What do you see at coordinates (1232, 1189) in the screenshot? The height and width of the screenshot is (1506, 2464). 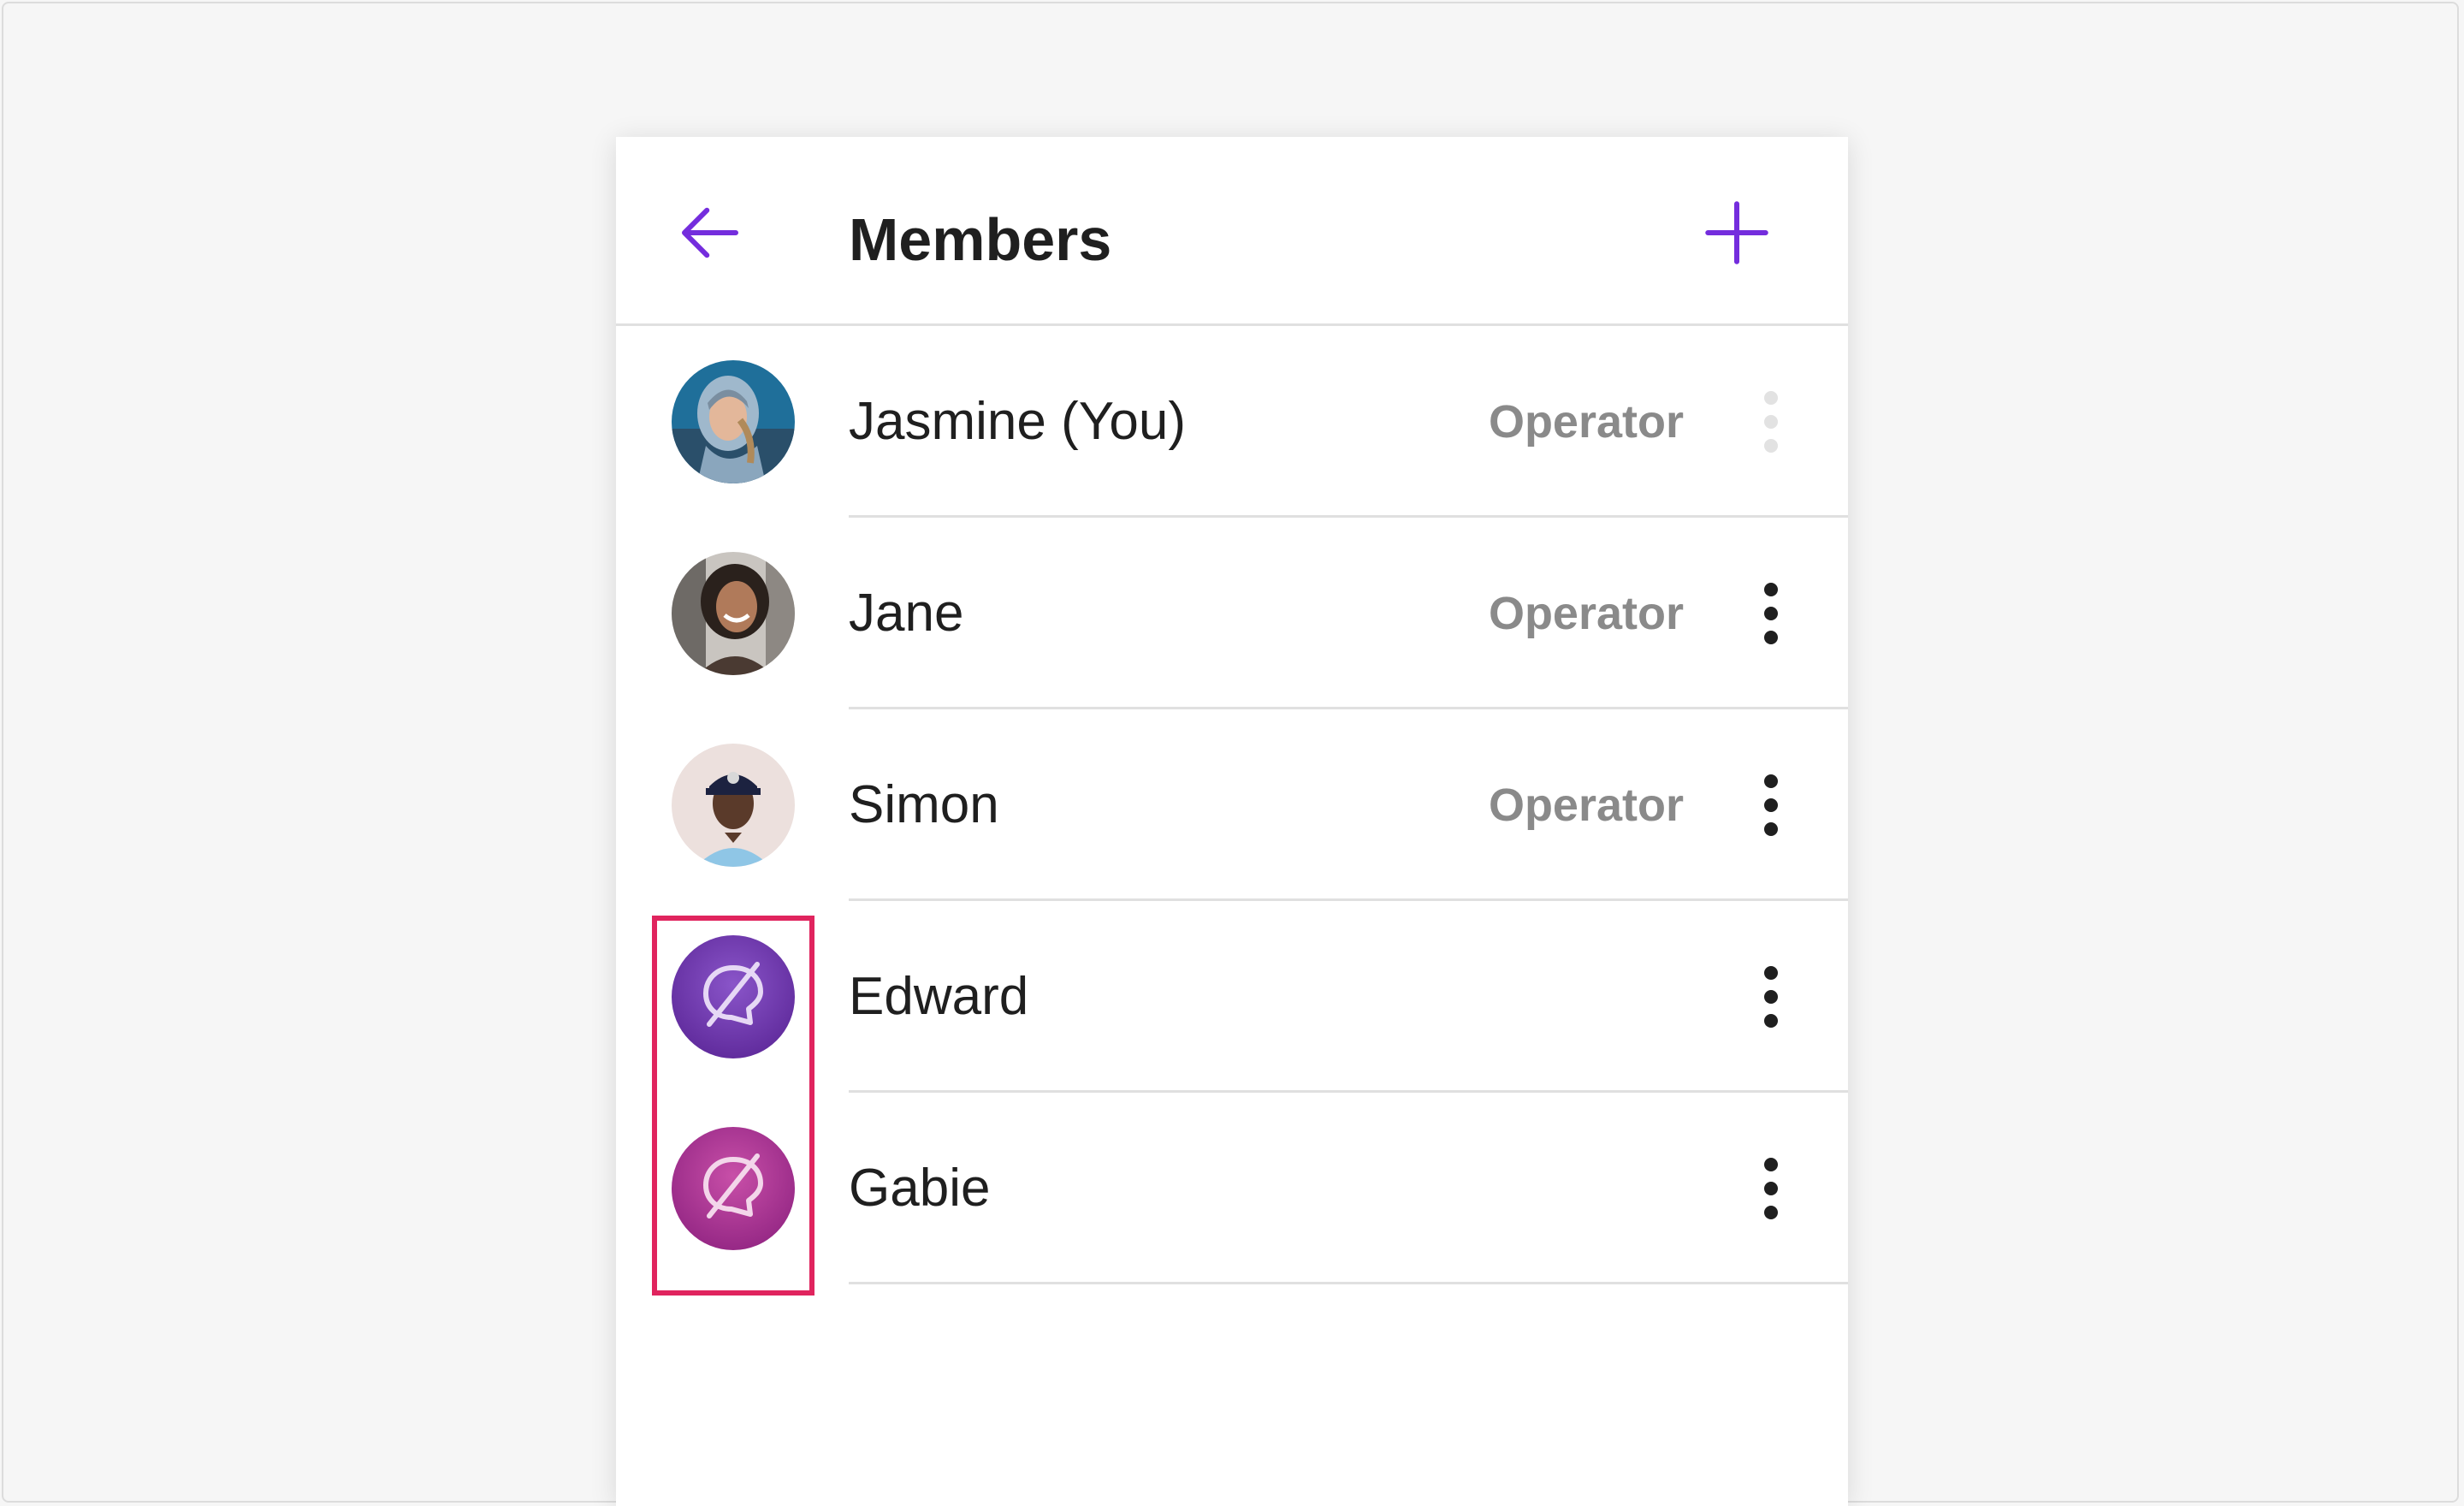 I see `member-row: Gabie` at bounding box center [1232, 1189].